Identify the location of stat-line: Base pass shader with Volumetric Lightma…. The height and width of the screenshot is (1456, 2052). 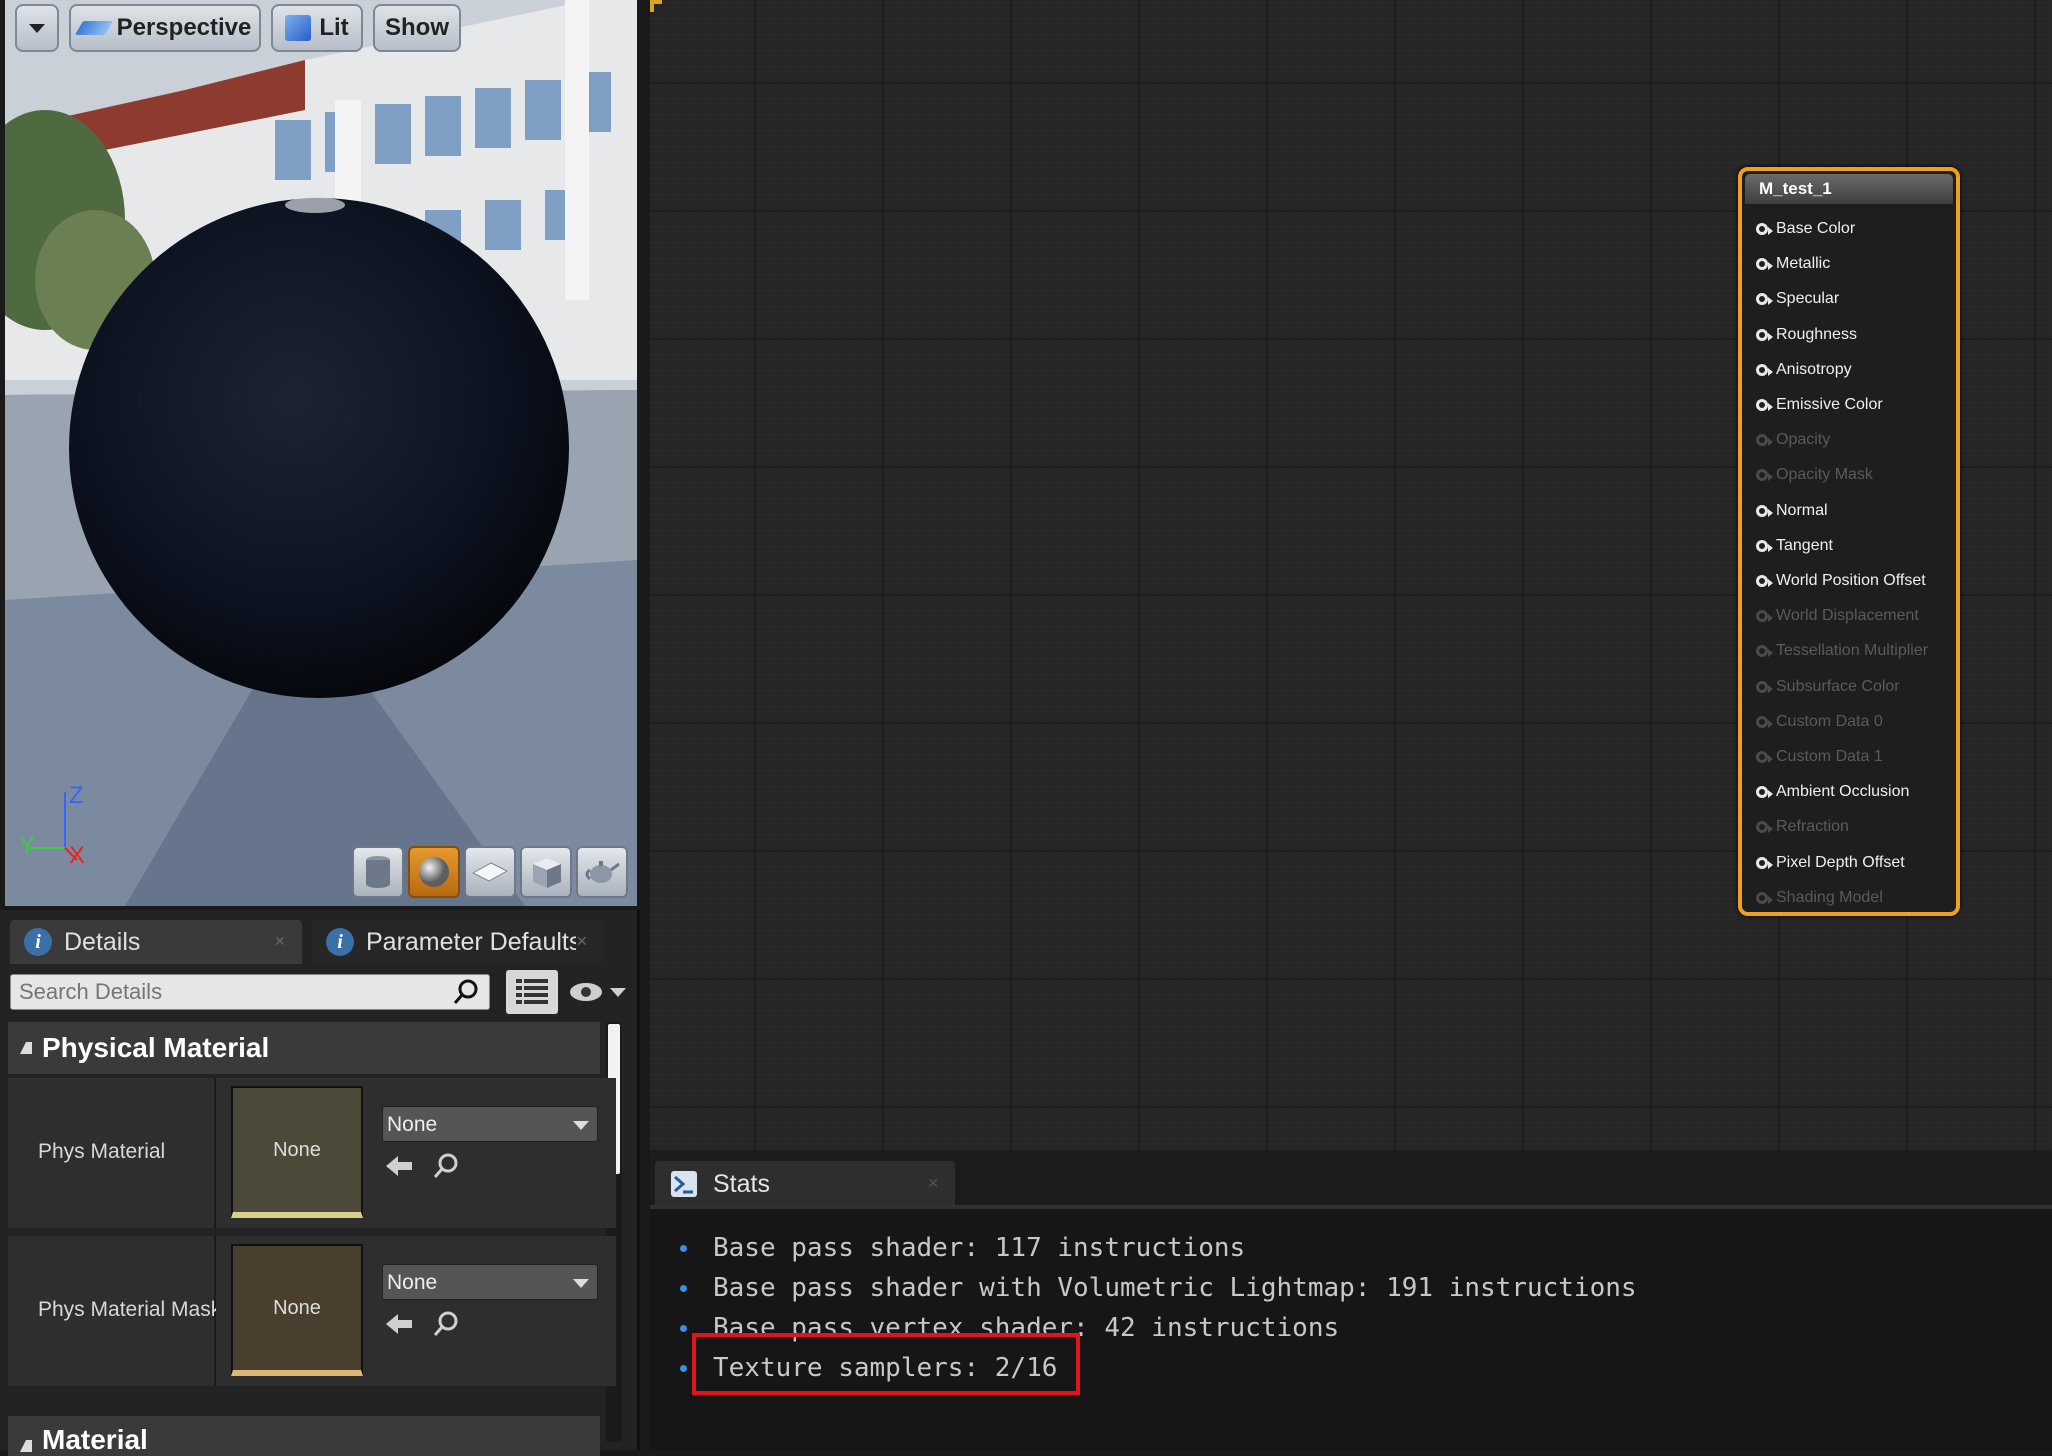
(1158, 1288).